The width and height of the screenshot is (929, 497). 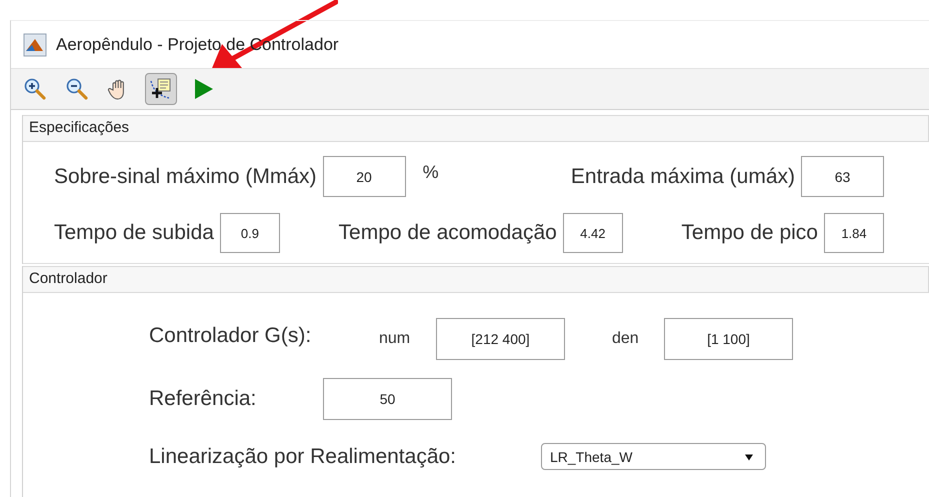 I want to click on field-label: num, so click(x=395, y=339).